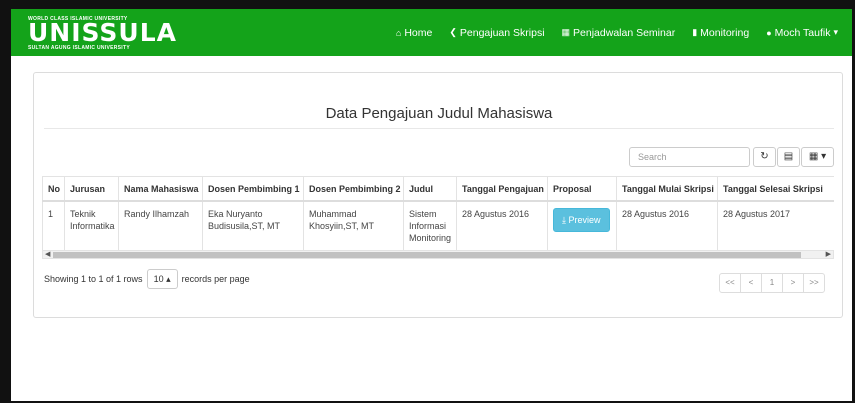 This screenshot has height=403, width=855. I want to click on nav-penjadwalan-seminar: ▦ Penjadwalan Seminar, so click(619, 33).